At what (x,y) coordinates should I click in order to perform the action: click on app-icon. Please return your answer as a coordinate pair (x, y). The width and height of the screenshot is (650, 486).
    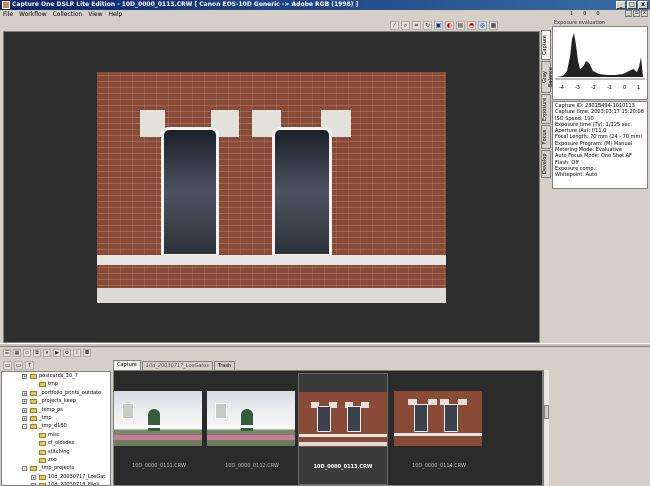
    Looking at the image, I should click on (6, 5).